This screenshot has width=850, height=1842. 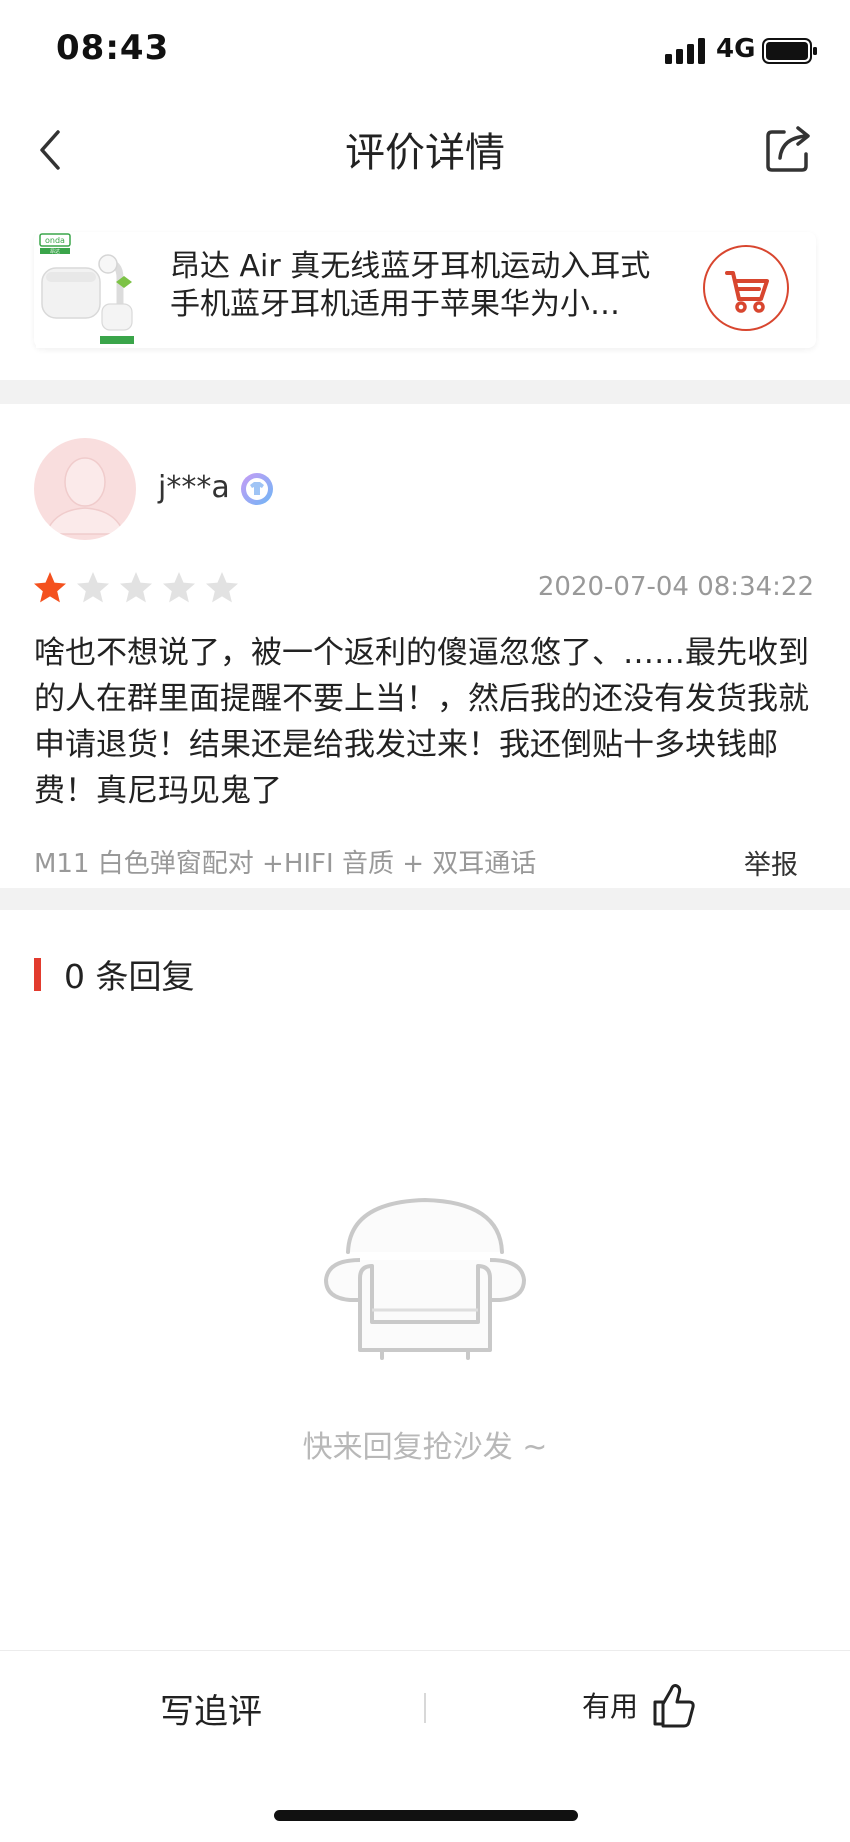 What do you see at coordinates (129, 976) in the screenshot?
I see `reply-count: 0 条回复` at bounding box center [129, 976].